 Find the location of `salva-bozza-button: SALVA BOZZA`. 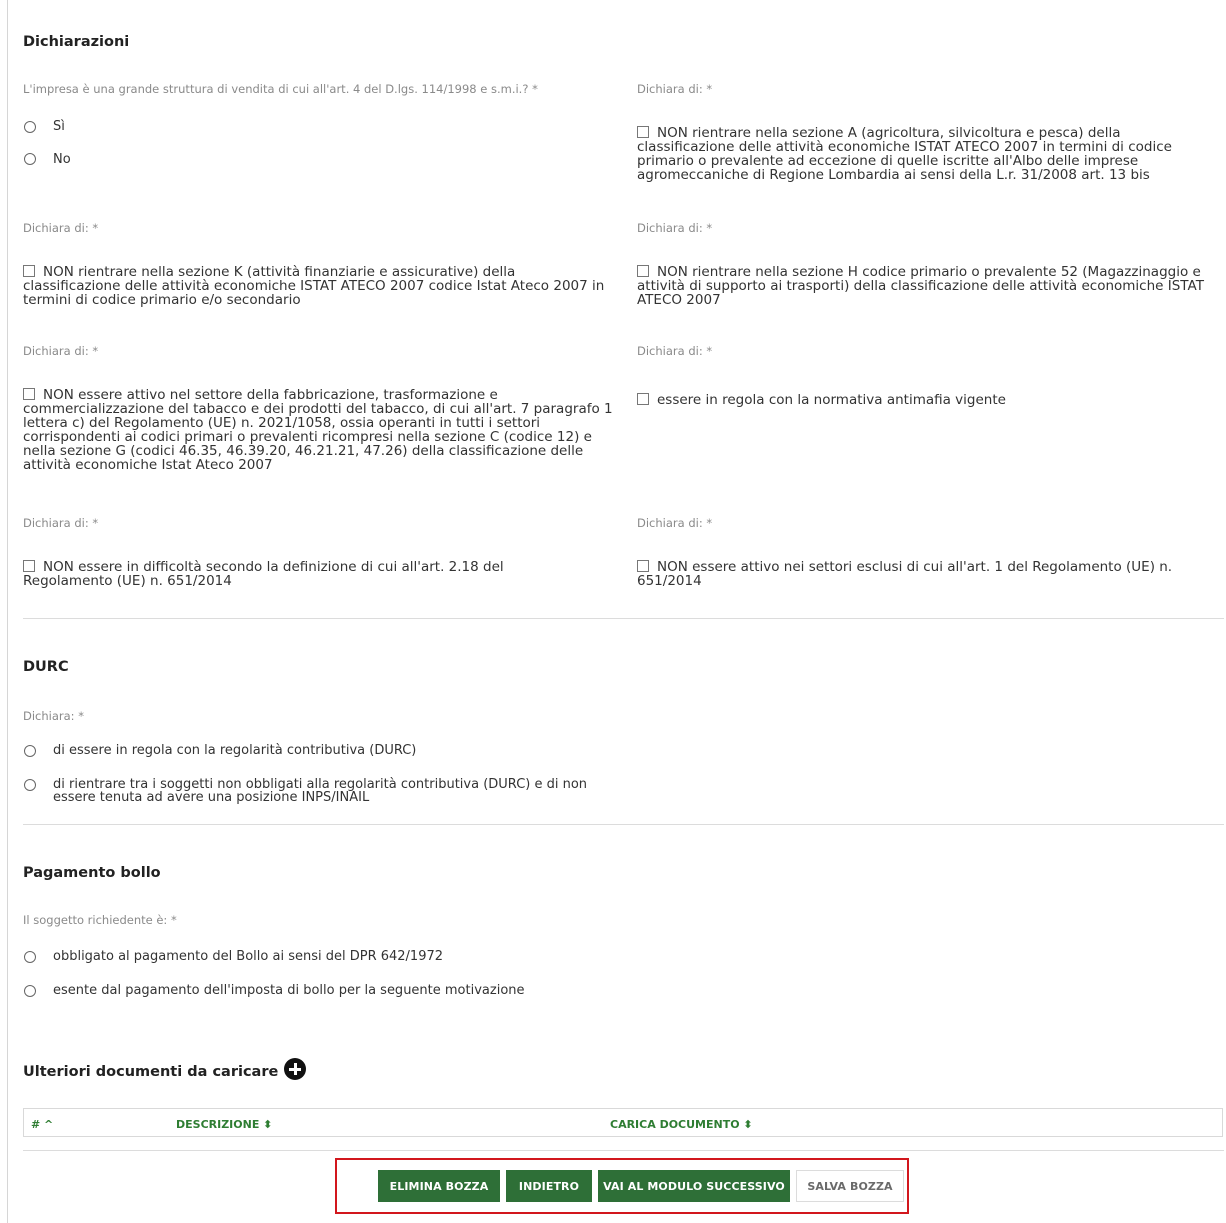

salva-bozza-button: SALVA BOZZA is located at coordinates (850, 1186).